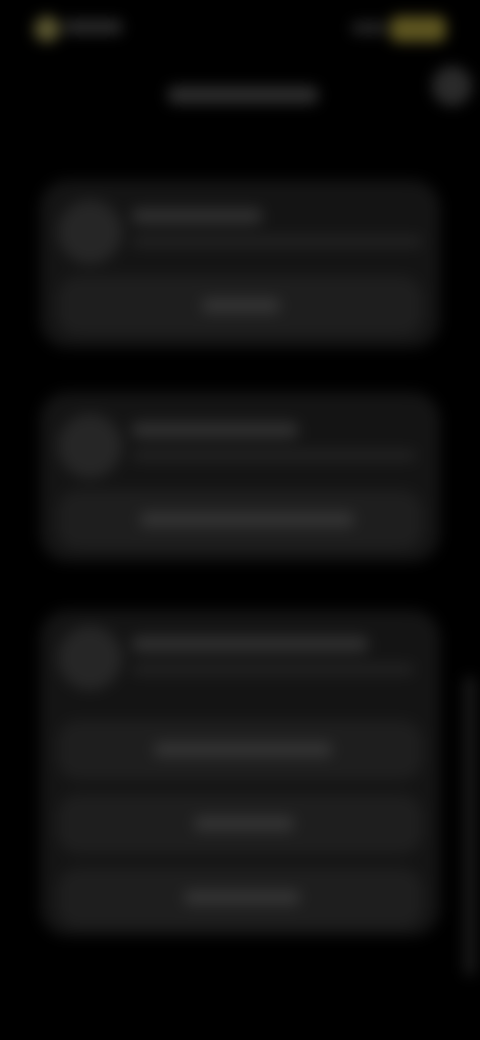 The image size is (480, 1040). Describe the element at coordinates (470, 826) in the screenshot. I see `scrollbar` at that location.